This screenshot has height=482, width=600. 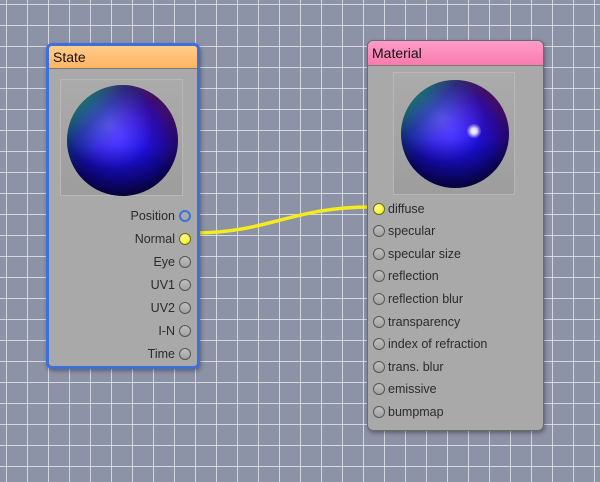 I want to click on port-index-of-refraction: index of refraction, so click(x=430, y=343).